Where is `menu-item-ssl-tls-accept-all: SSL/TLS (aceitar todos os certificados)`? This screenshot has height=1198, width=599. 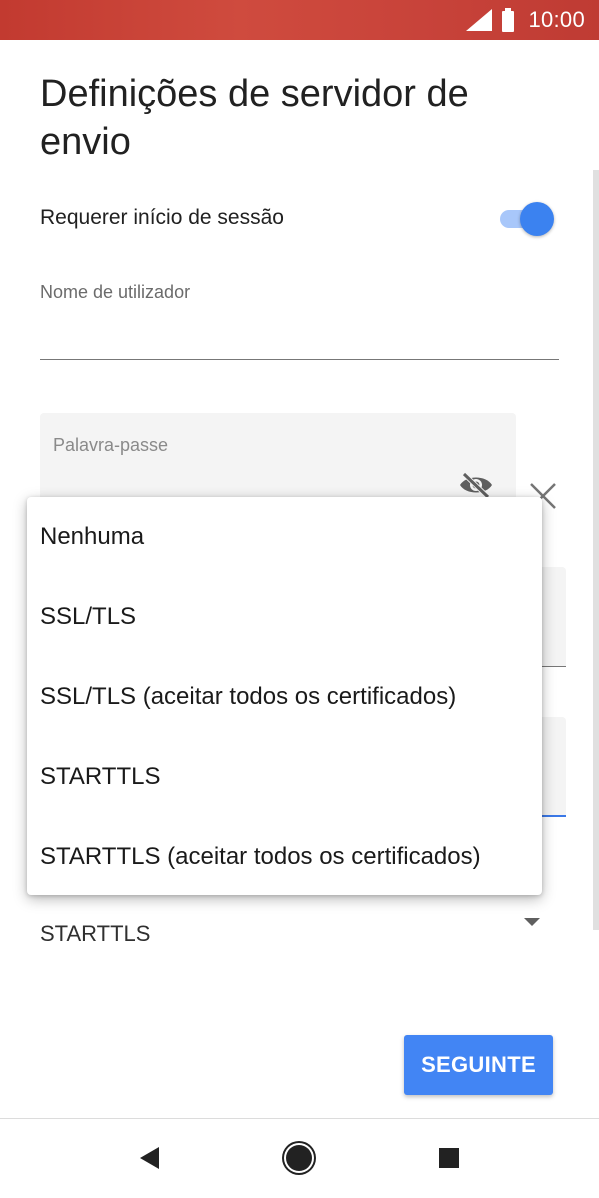
menu-item-ssl-tls-accept-all: SSL/TLS (aceitar todos os certificados) is located at coordinates (284, 697).